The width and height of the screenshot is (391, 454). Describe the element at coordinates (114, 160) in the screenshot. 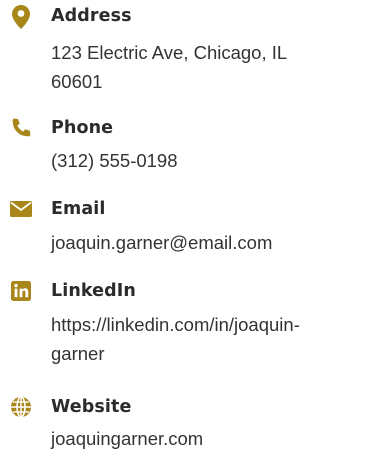

I see `phone-value: (312) 555-0198` at that location.